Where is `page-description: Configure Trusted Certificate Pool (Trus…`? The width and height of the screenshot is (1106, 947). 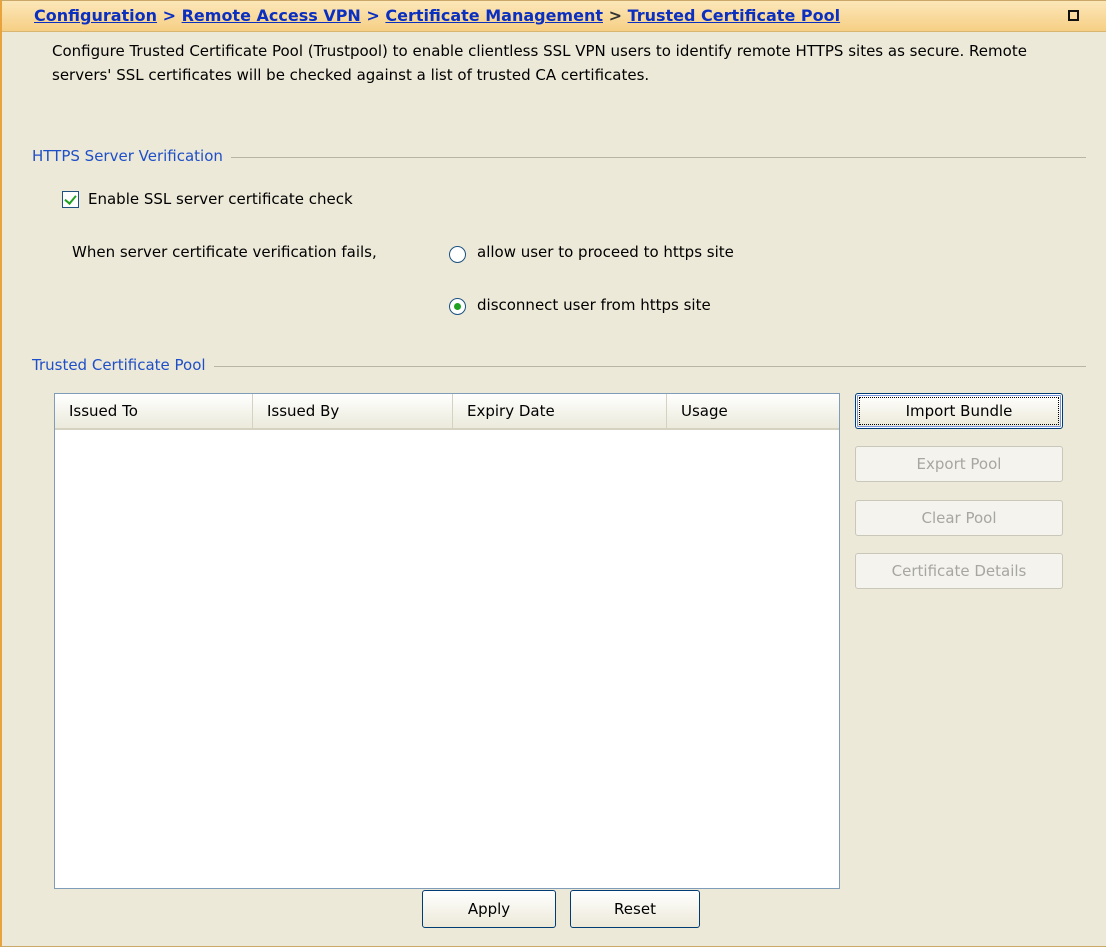 page-description: Configure Trusted Certificate Pool (Trus… is located at coordinates (539, 63).